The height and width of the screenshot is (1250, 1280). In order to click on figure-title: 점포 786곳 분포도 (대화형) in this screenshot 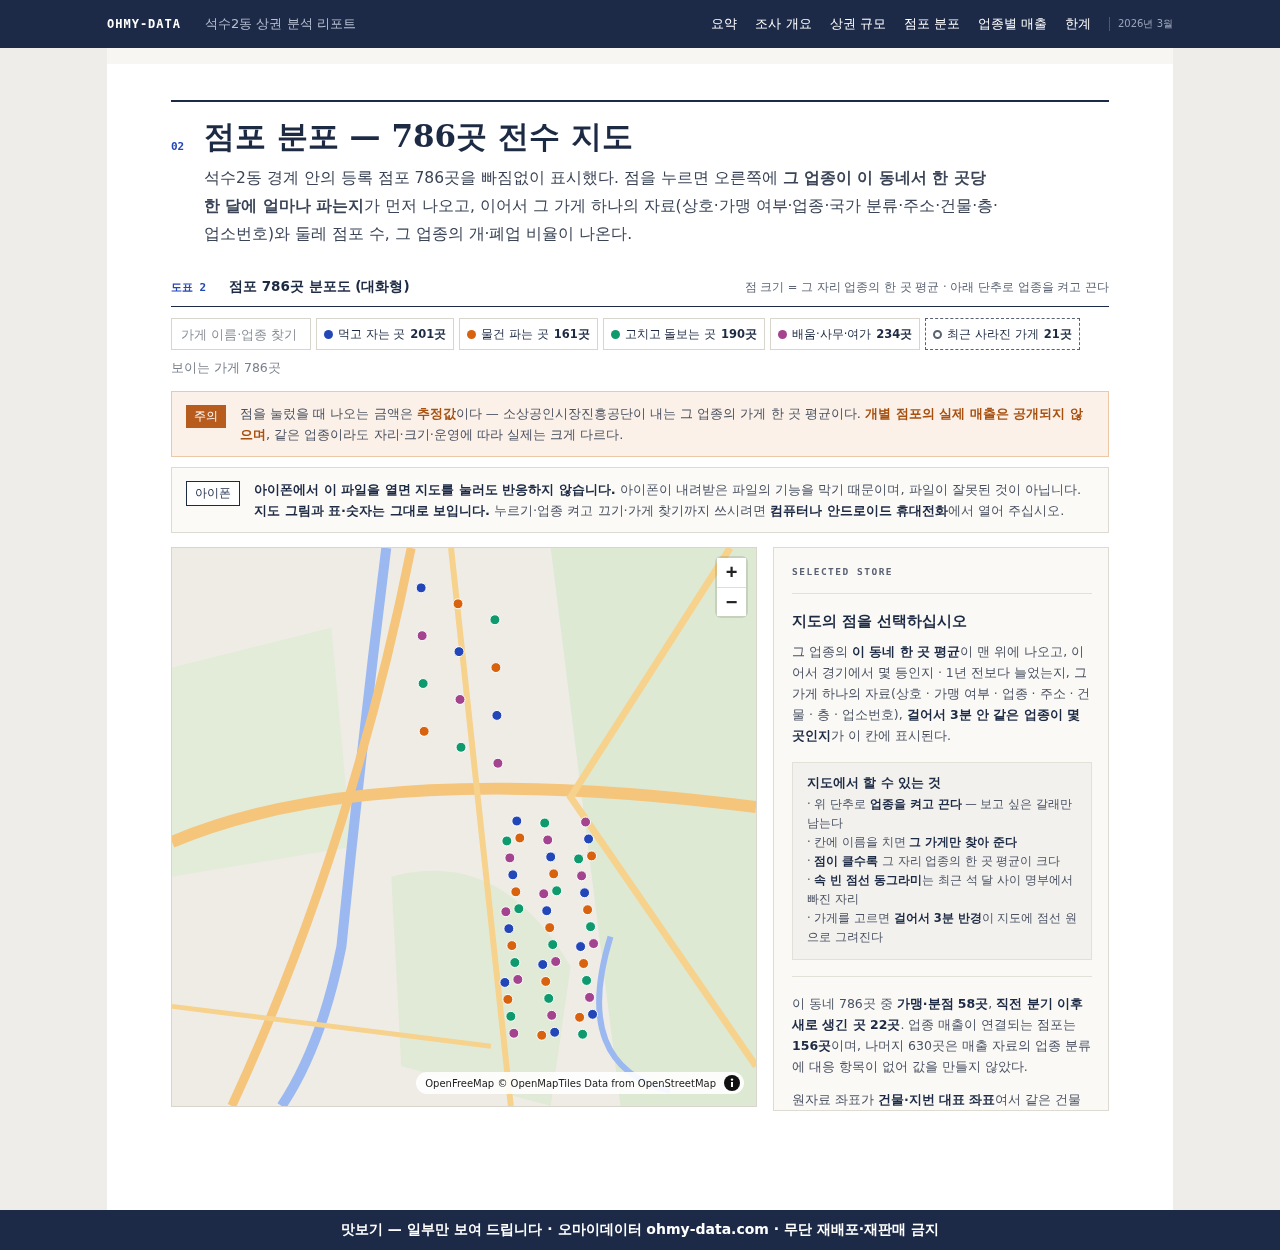, I will do `click(319, 287)`.